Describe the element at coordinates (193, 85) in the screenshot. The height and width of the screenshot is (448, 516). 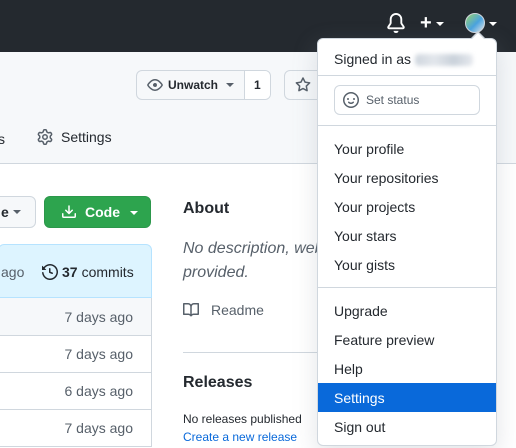
I see `unwatch-label: Unwatch` at that location.